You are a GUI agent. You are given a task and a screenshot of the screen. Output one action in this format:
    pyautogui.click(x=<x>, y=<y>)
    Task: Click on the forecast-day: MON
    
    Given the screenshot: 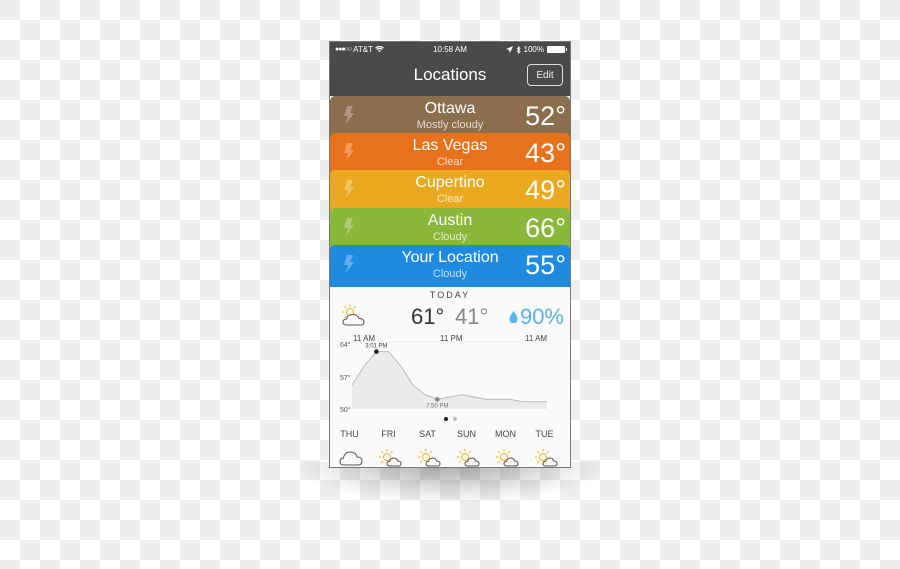 What is the action you would take?
    pyautogui.click(x=505, y=434)
    